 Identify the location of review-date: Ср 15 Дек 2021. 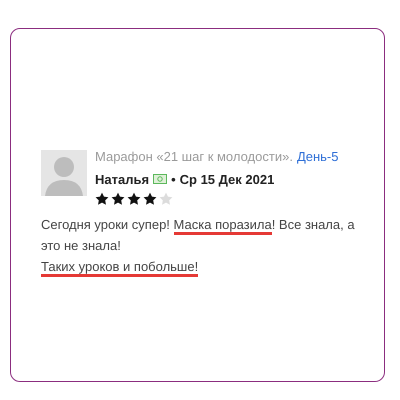
(227, 179).